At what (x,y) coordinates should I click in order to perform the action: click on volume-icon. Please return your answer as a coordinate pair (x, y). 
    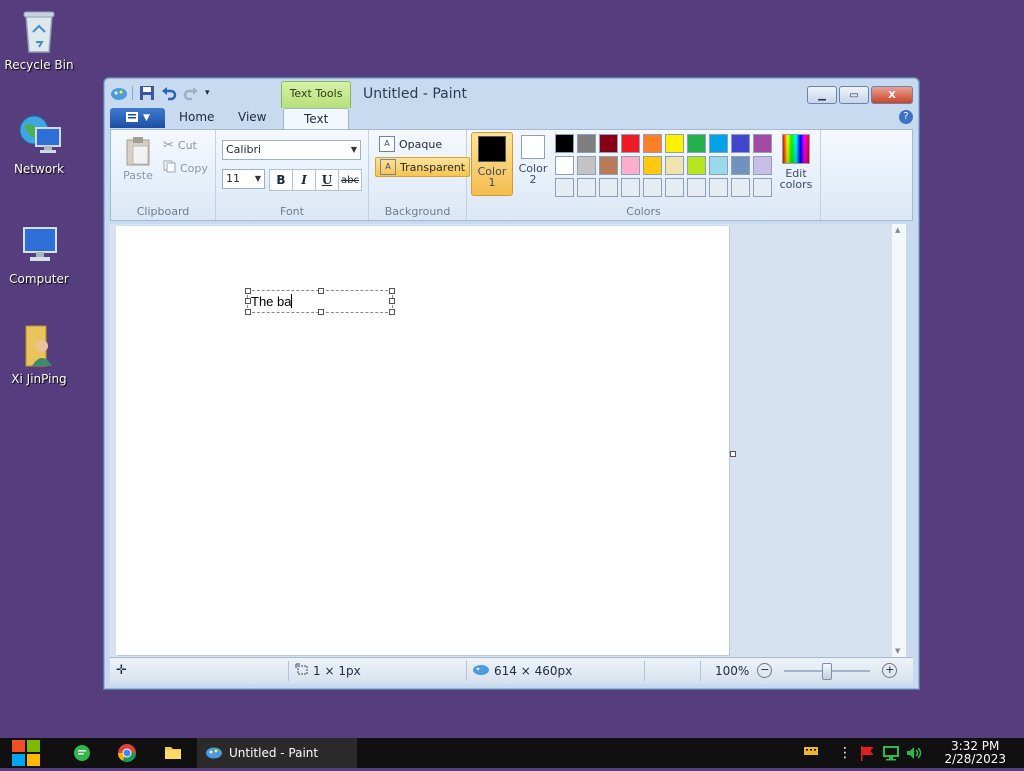
    Looking at the image, I should click on (914, 753).